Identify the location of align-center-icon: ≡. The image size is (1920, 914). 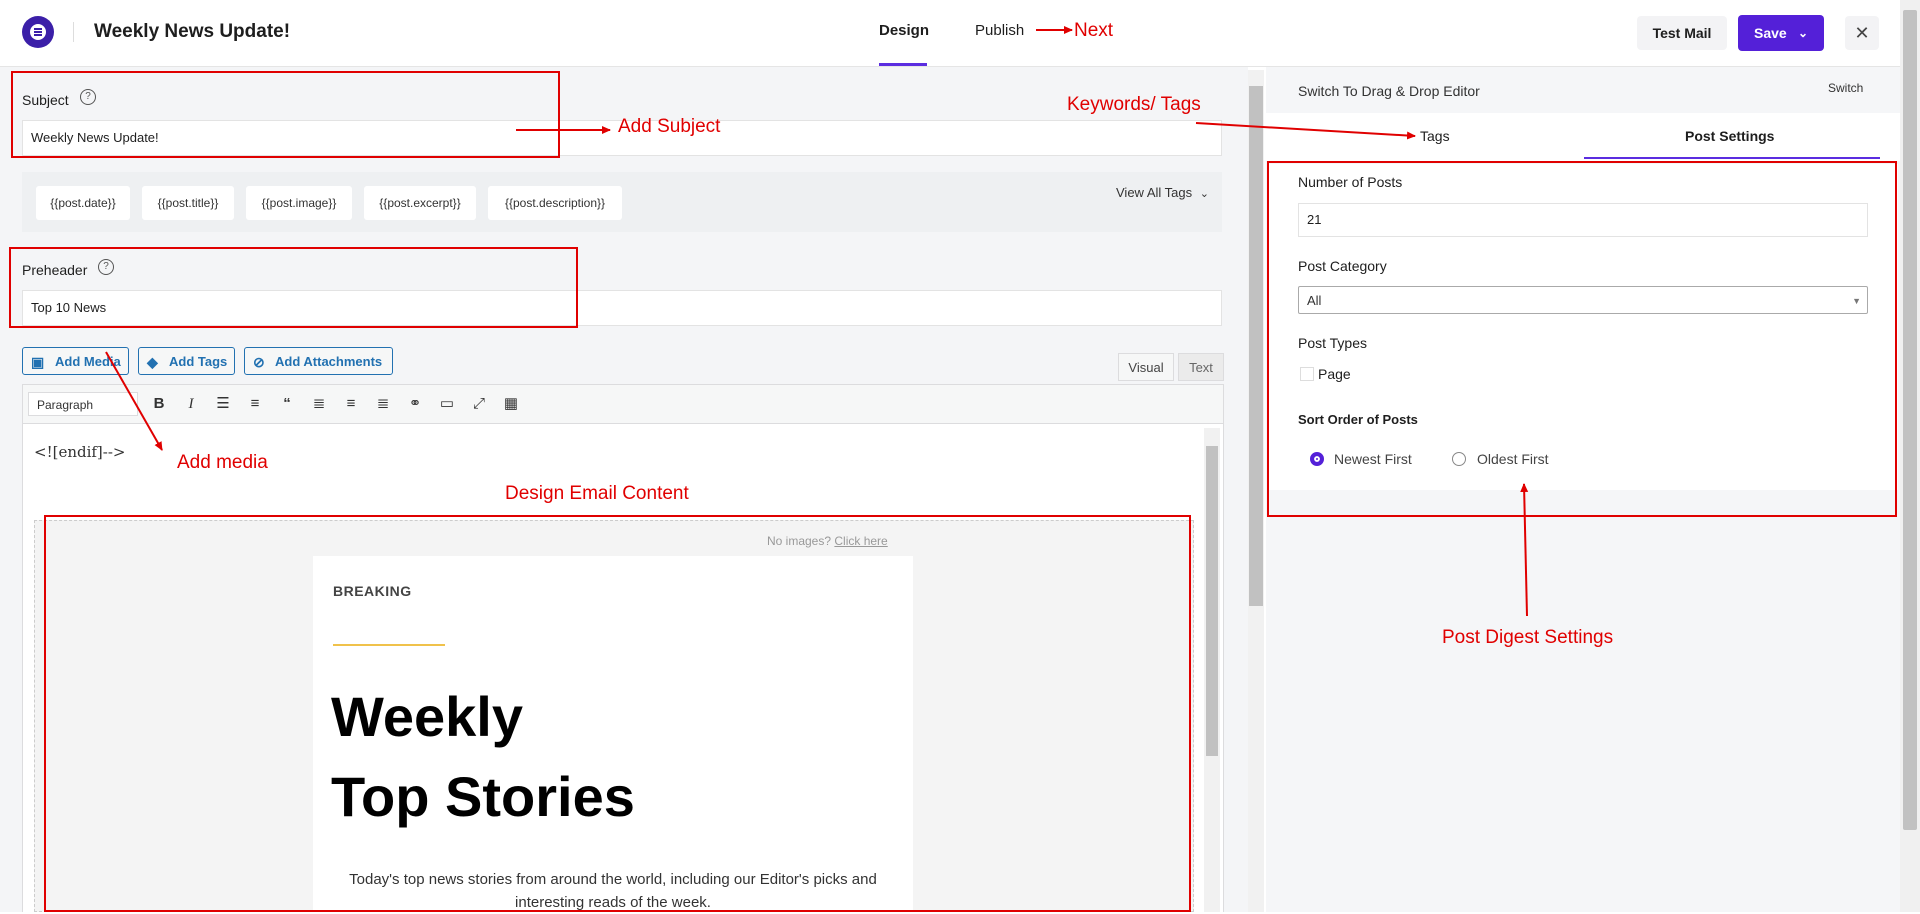
(351, 404).